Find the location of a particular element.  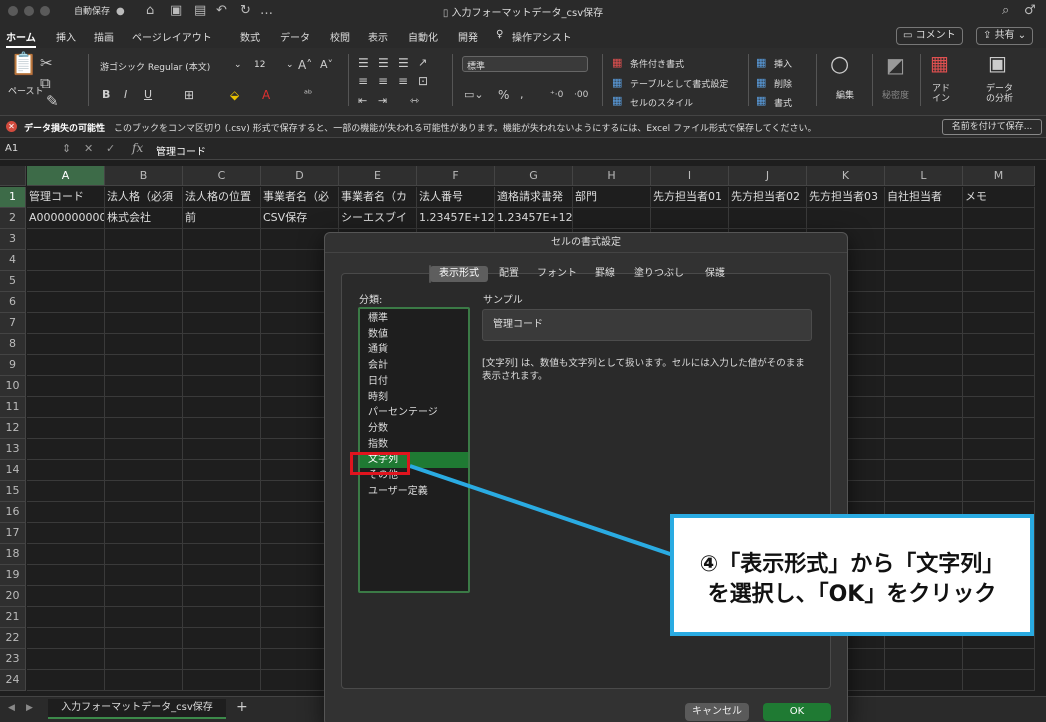

prev-sheet-icon: ◀ is located at coordinates (11, 708).